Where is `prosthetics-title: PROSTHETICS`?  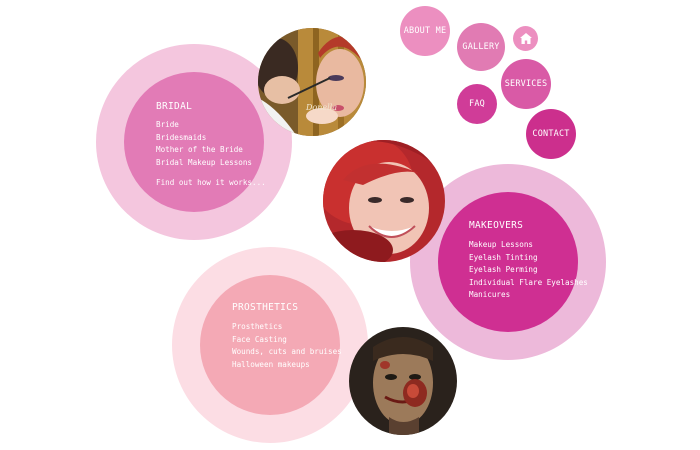
prosthetics-title: PROSTHETICS is located at coordinates (265, 307).